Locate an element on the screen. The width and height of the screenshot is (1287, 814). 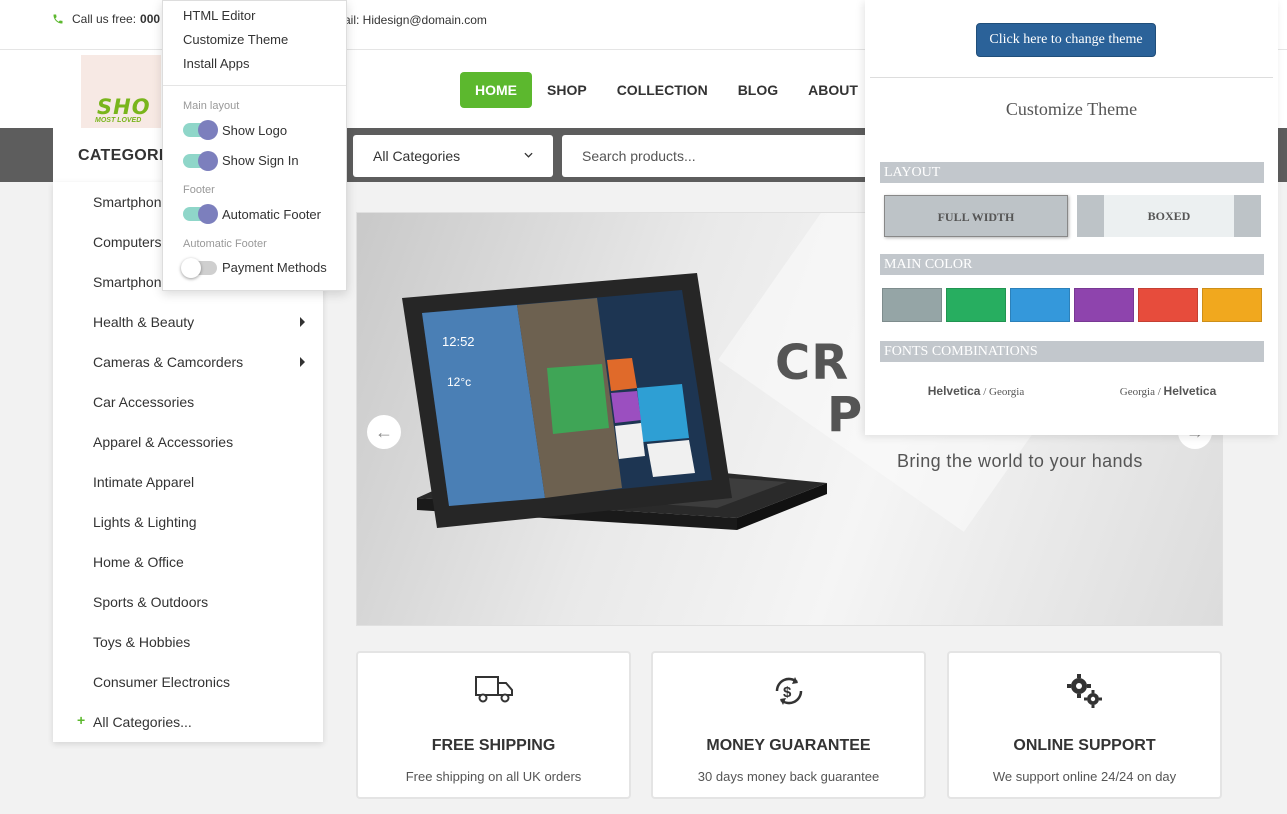
banner-subtitle: Bring the world to your hands is located at coordinates (1020, 461).